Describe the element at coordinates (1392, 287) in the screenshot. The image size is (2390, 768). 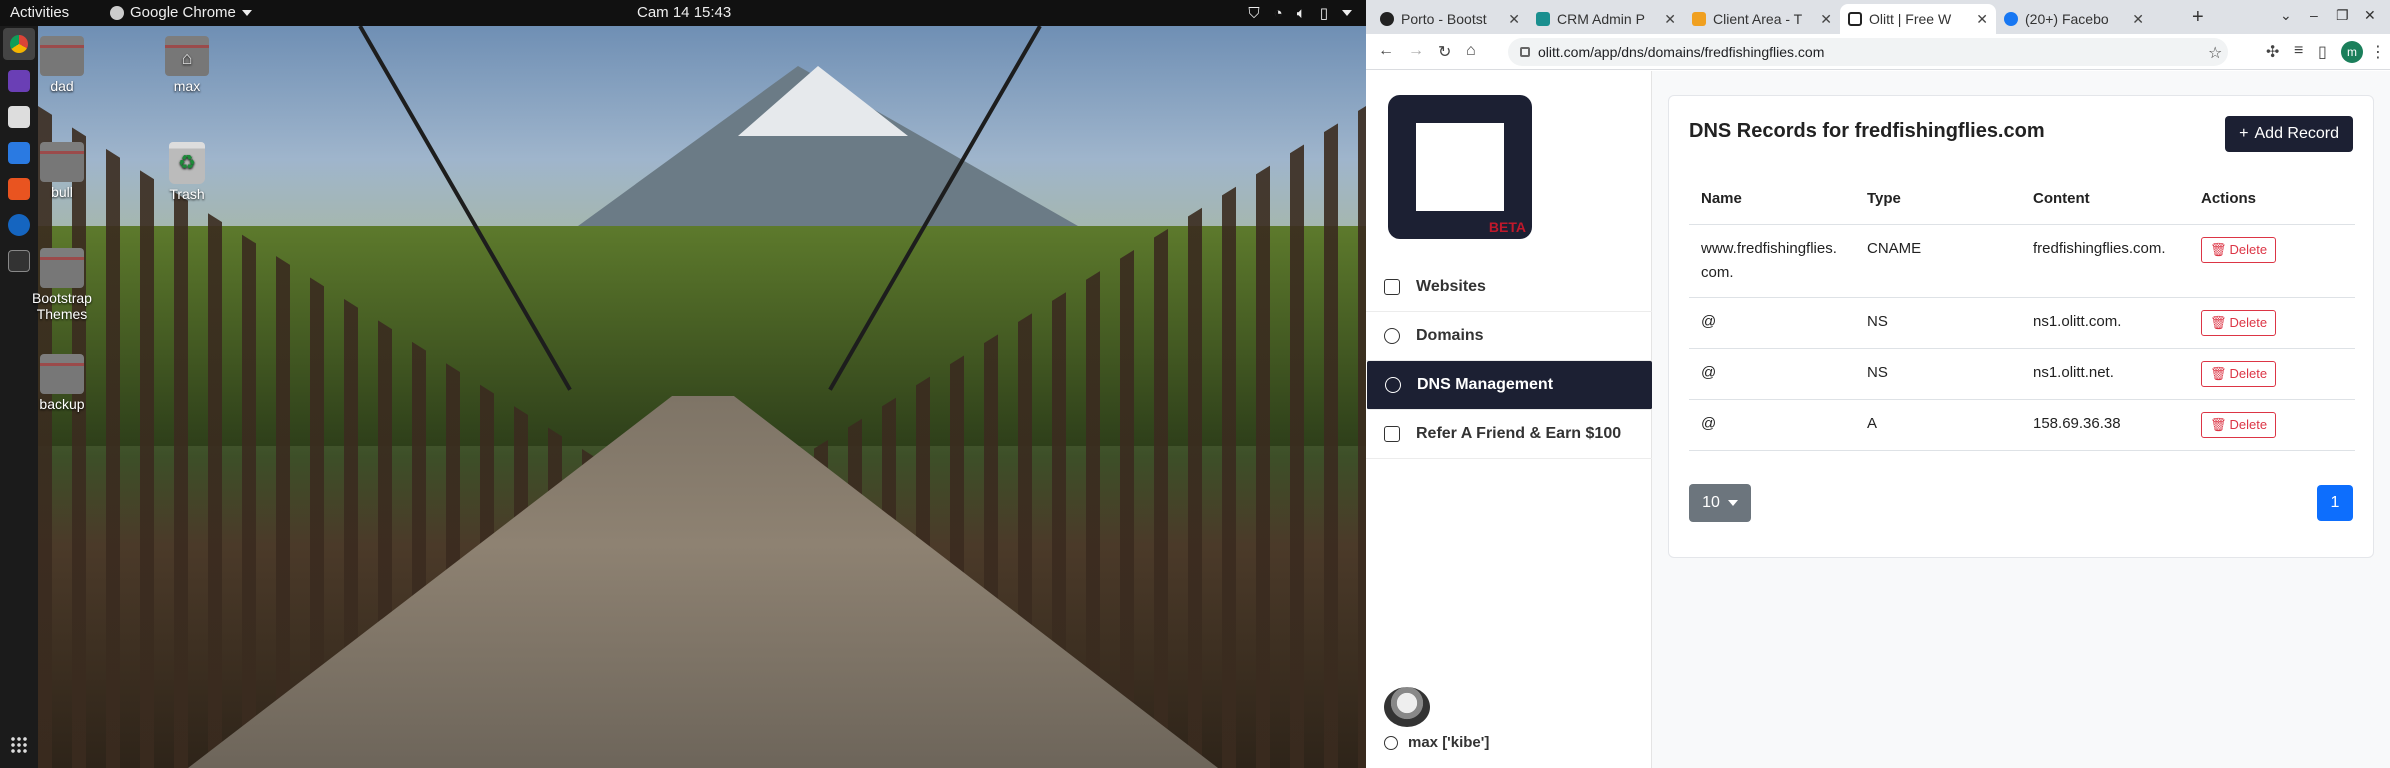
I see `briefcase-icon` at that location.